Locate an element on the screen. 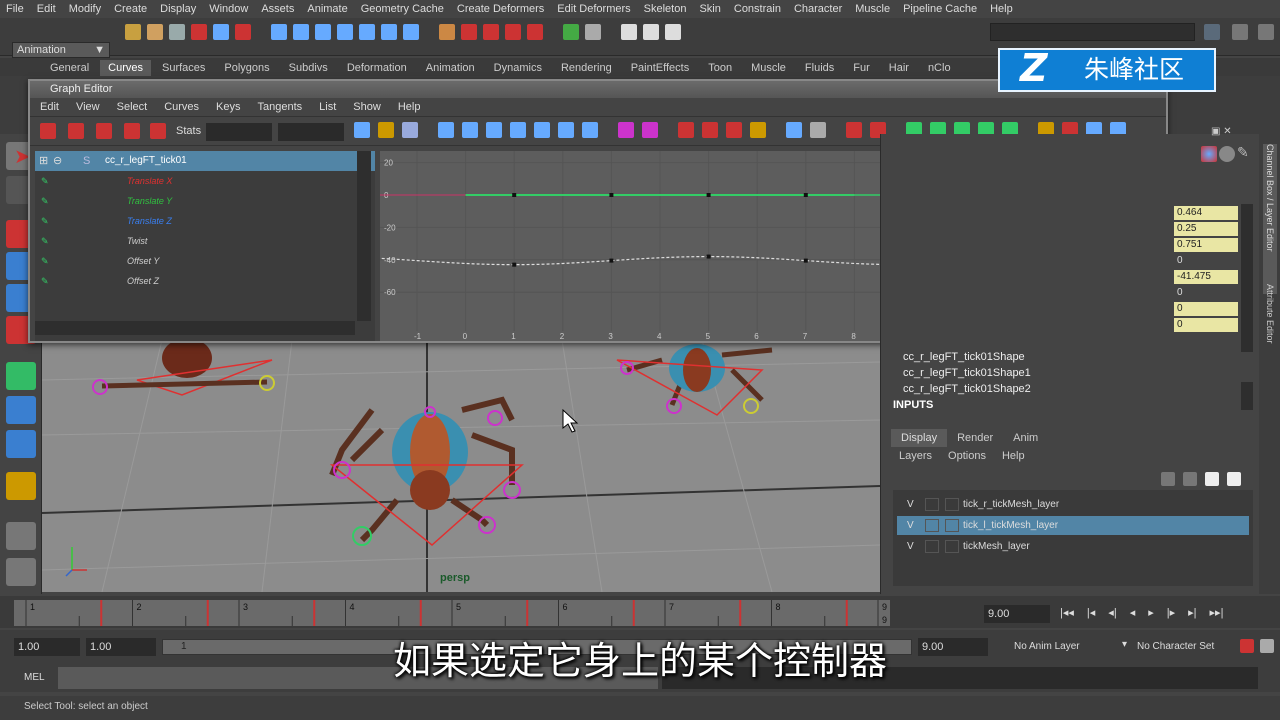 This screenshot has height=720, width=1280. ge-menu-view: View is located at coordinates (88, 107).